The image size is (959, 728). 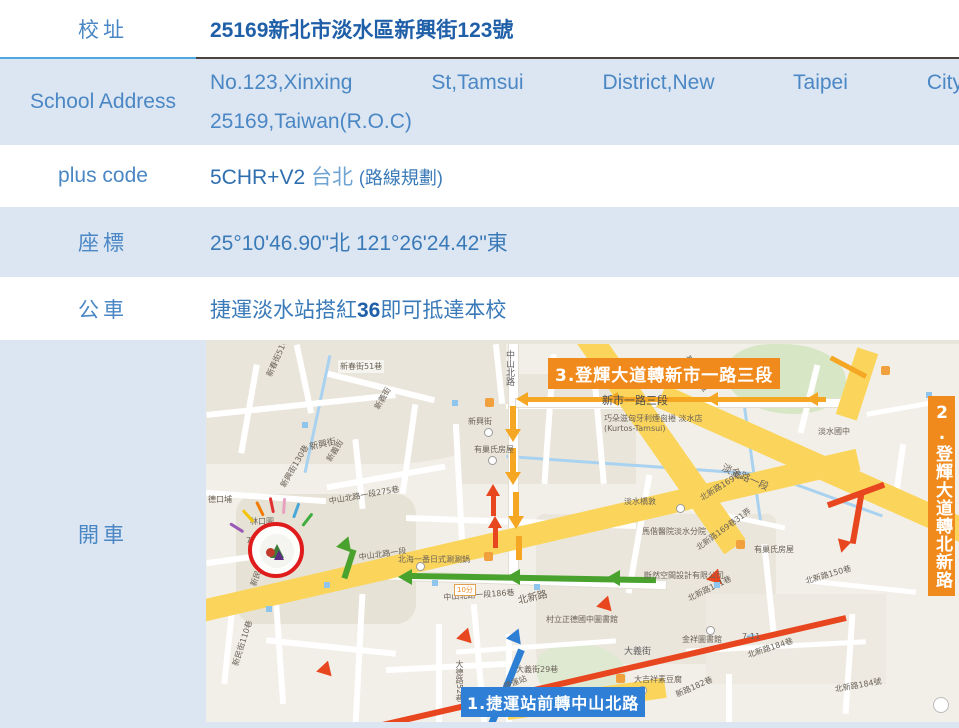 What do you see at coordinates (582, 619) in the screenshot?
I see `map-label-cunli-school: 村立正德國中圖書館` at bounding box center [582, 619].